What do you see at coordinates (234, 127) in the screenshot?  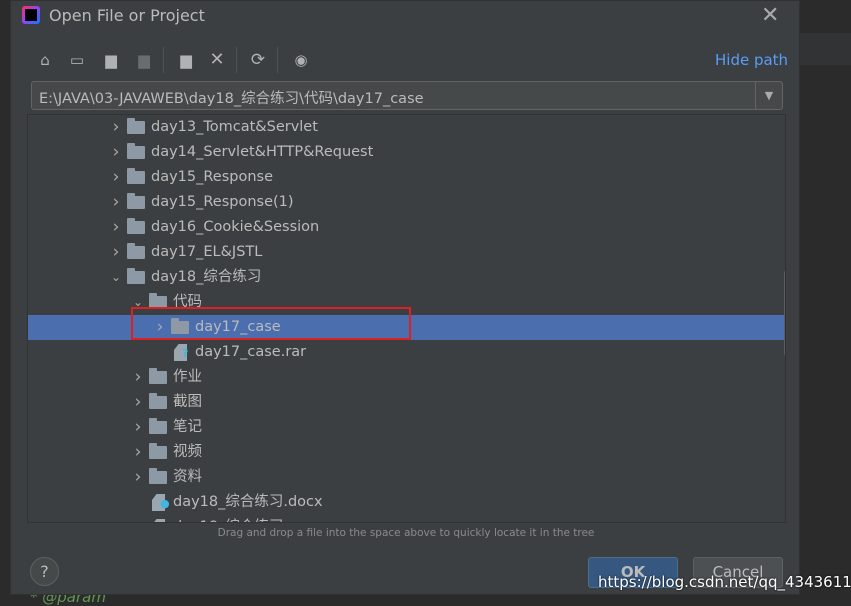 I see `tree-item-label: day13_Tomcat&Servlet` at bounding box center [234, 127].